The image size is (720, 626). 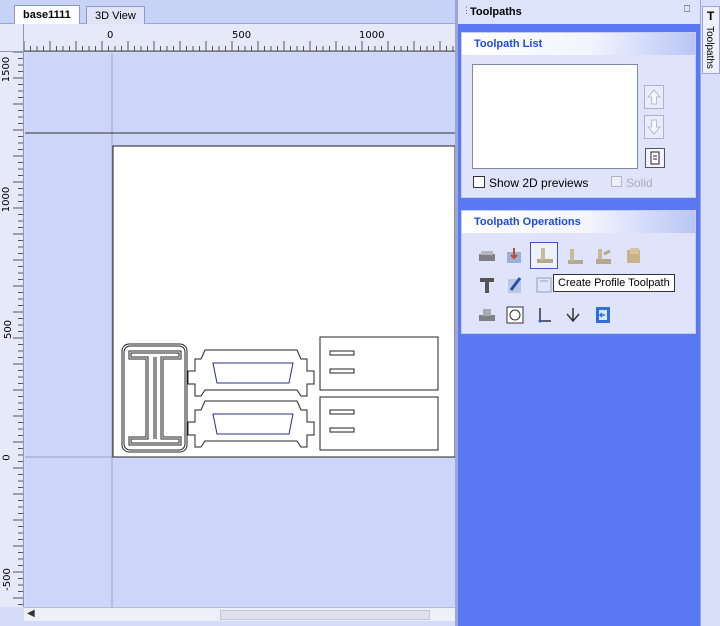 I want to click on ruler-label-0: 0, so click(x=110, y=35).